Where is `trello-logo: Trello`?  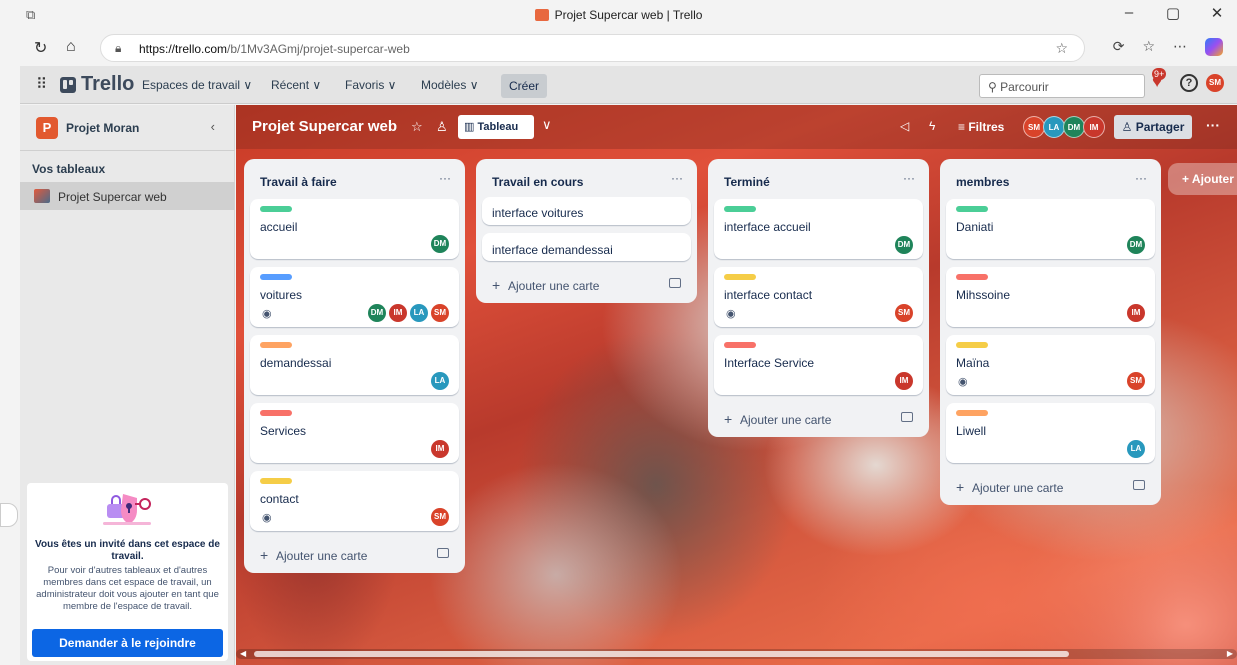 trello-logo: Trello is located at coordinates (97, 84).